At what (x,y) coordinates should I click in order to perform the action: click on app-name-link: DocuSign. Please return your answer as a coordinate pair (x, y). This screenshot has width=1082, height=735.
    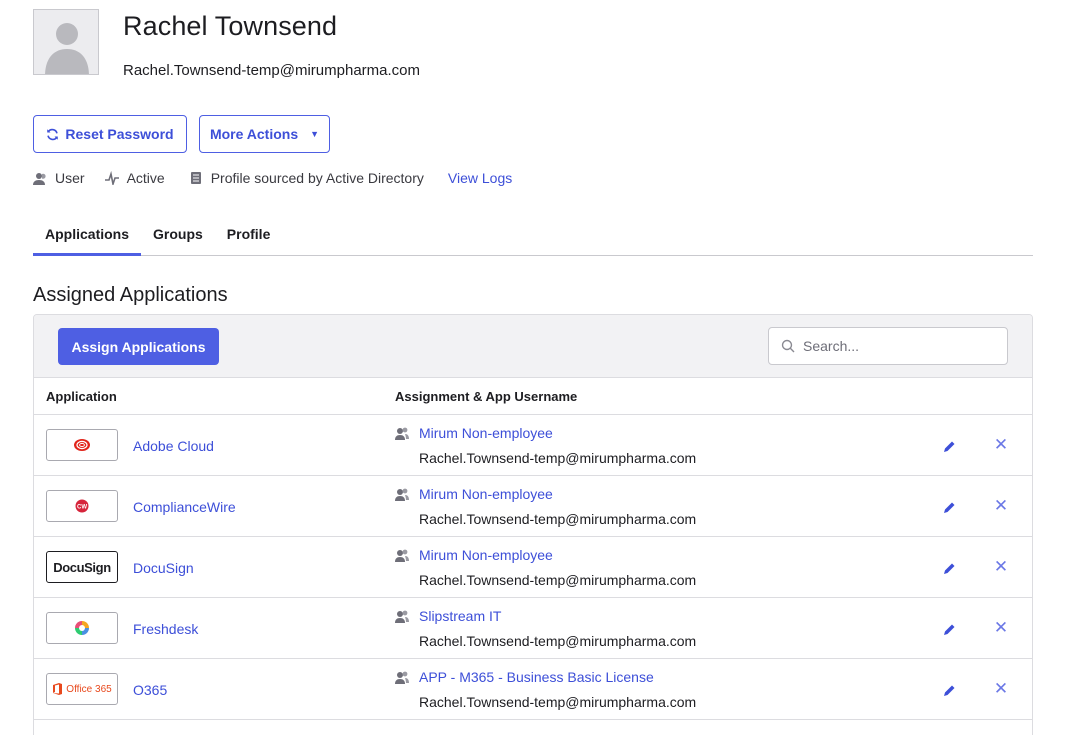
    Looking at the image, I should click on (163, 568).